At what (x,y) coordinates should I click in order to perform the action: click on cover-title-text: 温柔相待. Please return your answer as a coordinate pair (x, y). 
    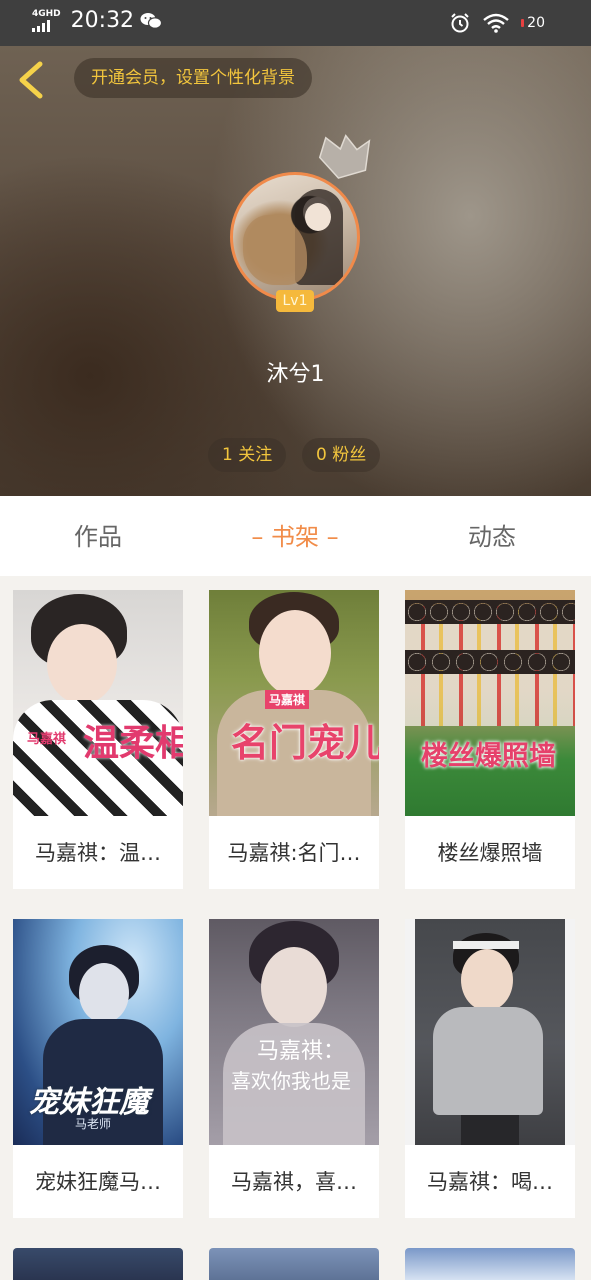
    Looking at the image, I should click on (133, 743).